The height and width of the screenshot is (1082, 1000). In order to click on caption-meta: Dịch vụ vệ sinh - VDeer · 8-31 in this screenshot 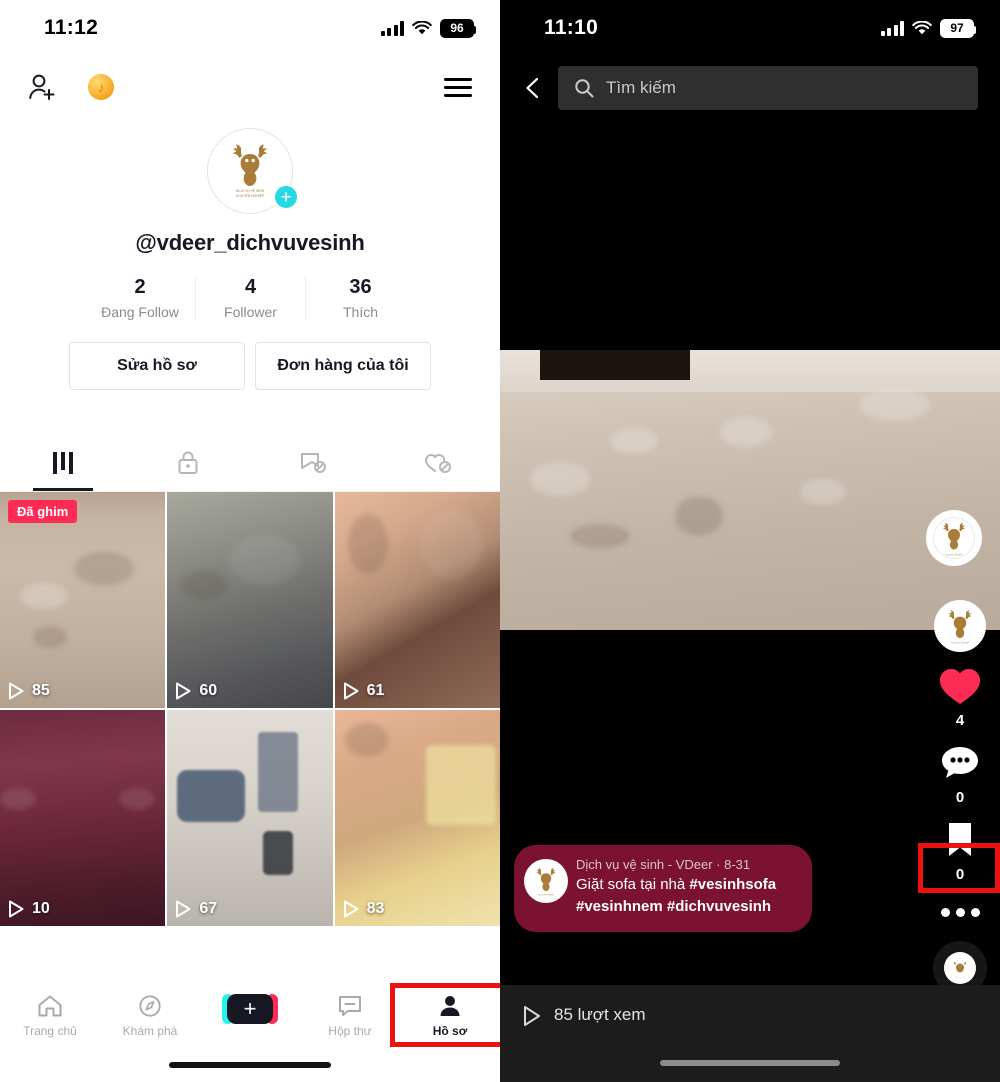, I will do `click(663, 864)`.